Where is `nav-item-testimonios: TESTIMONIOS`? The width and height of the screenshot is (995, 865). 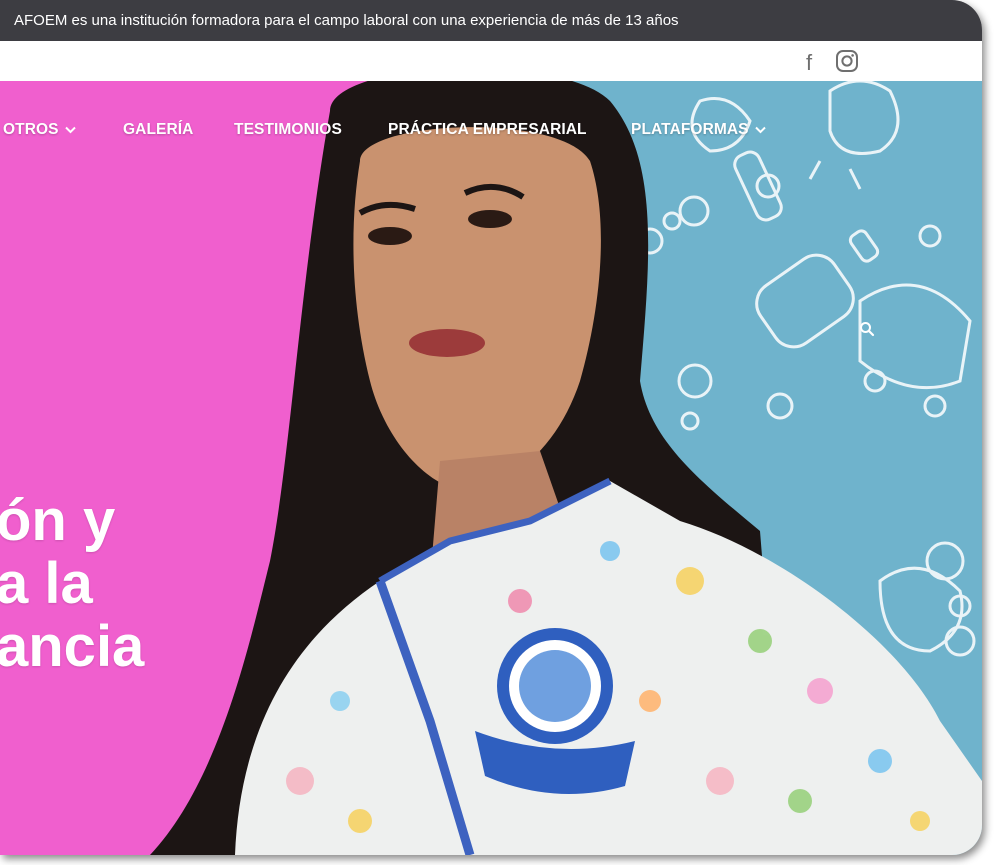 nav-item-testimonios: TESTIMONIOS is located at coordinates (288, 130).